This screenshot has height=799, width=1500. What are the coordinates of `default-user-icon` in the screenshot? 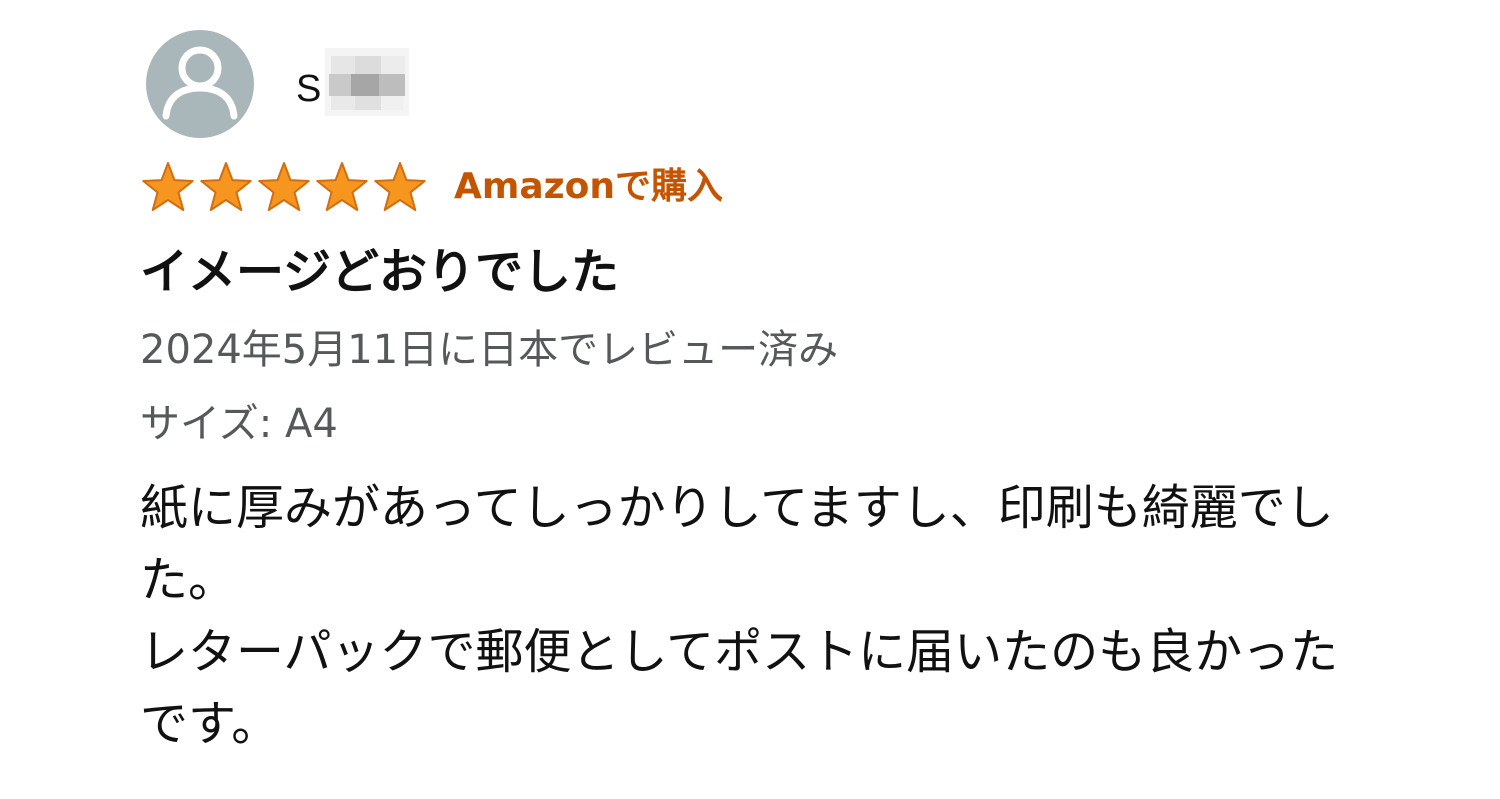 It's located at (200, 83).